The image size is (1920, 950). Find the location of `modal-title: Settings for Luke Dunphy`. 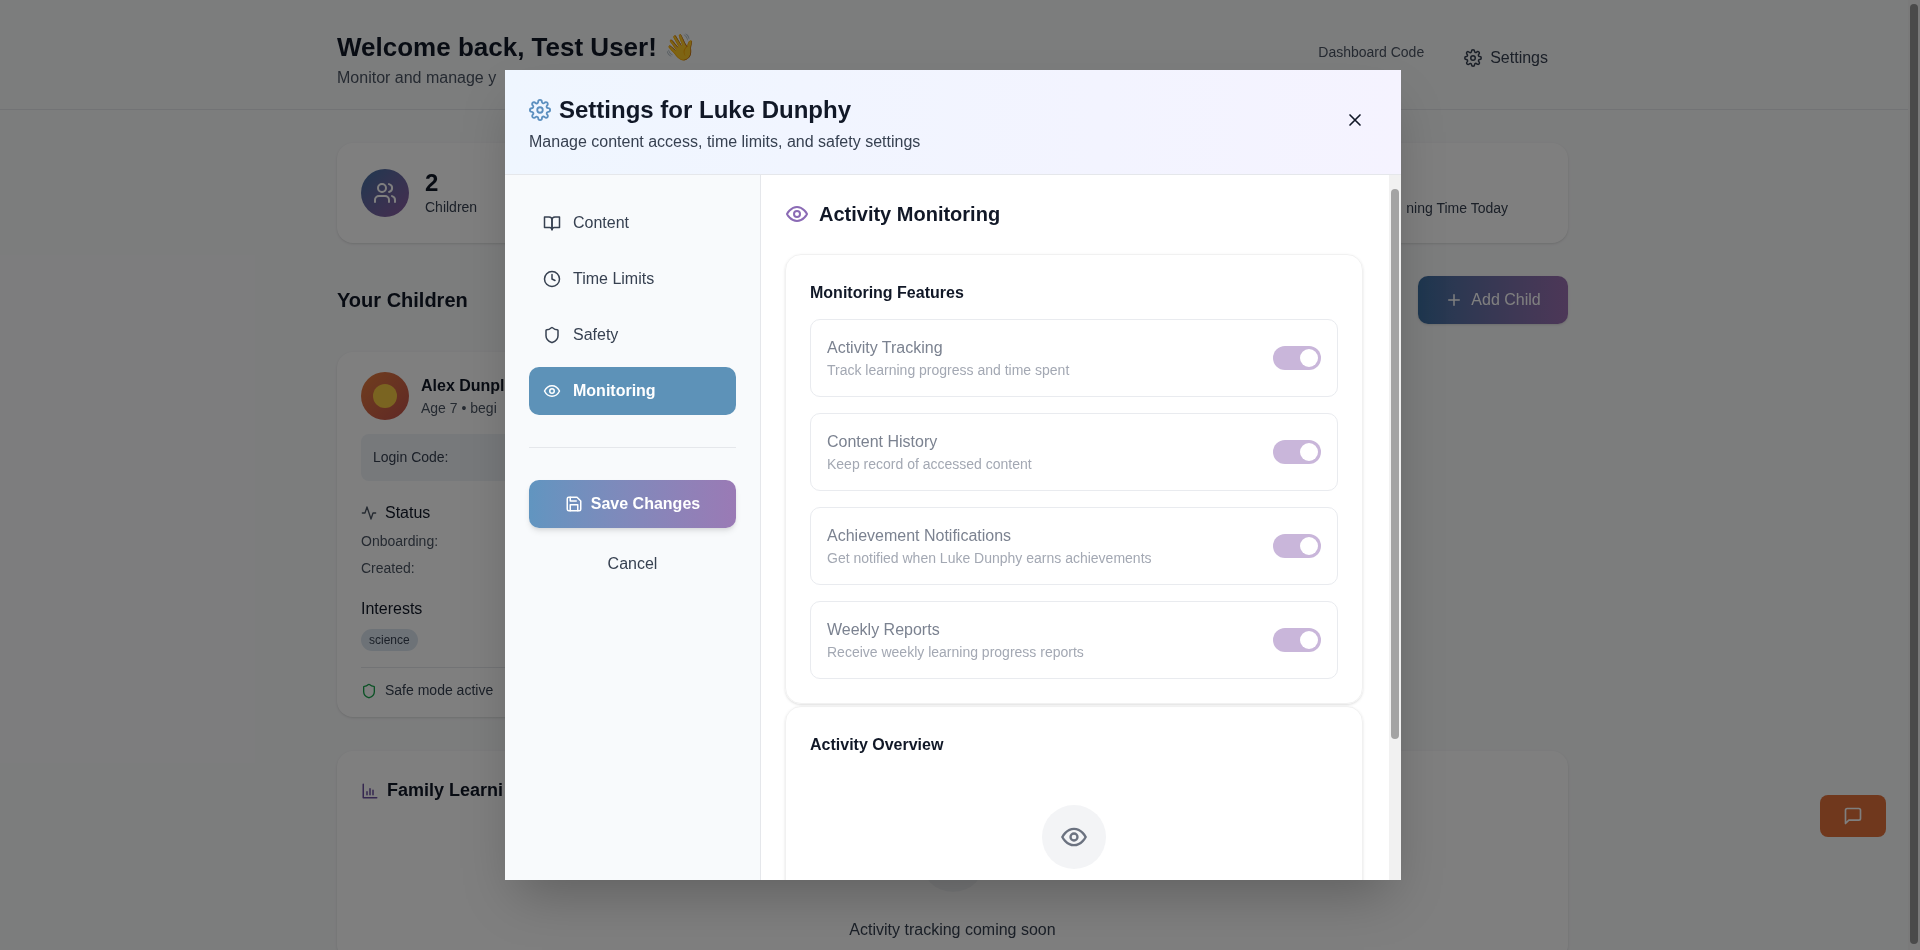

modal-title: Settings for Luke Dunphy is located at coordinates (705, 110).